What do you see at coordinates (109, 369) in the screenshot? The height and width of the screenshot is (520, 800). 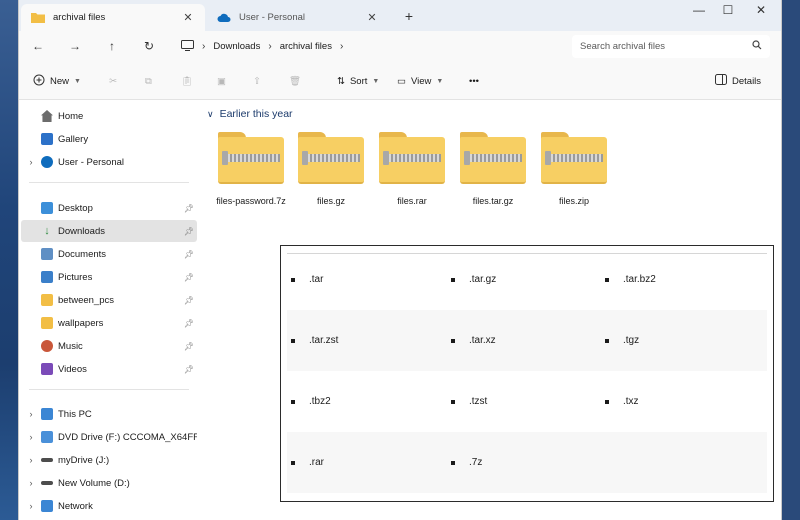 I see `sidebar-item-videos: Videos 📌︎` at bounding box center [109, 369].